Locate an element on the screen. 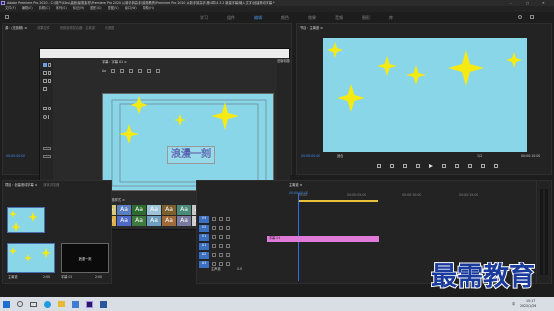  distribute-icon is located at coordinates (47, 156).